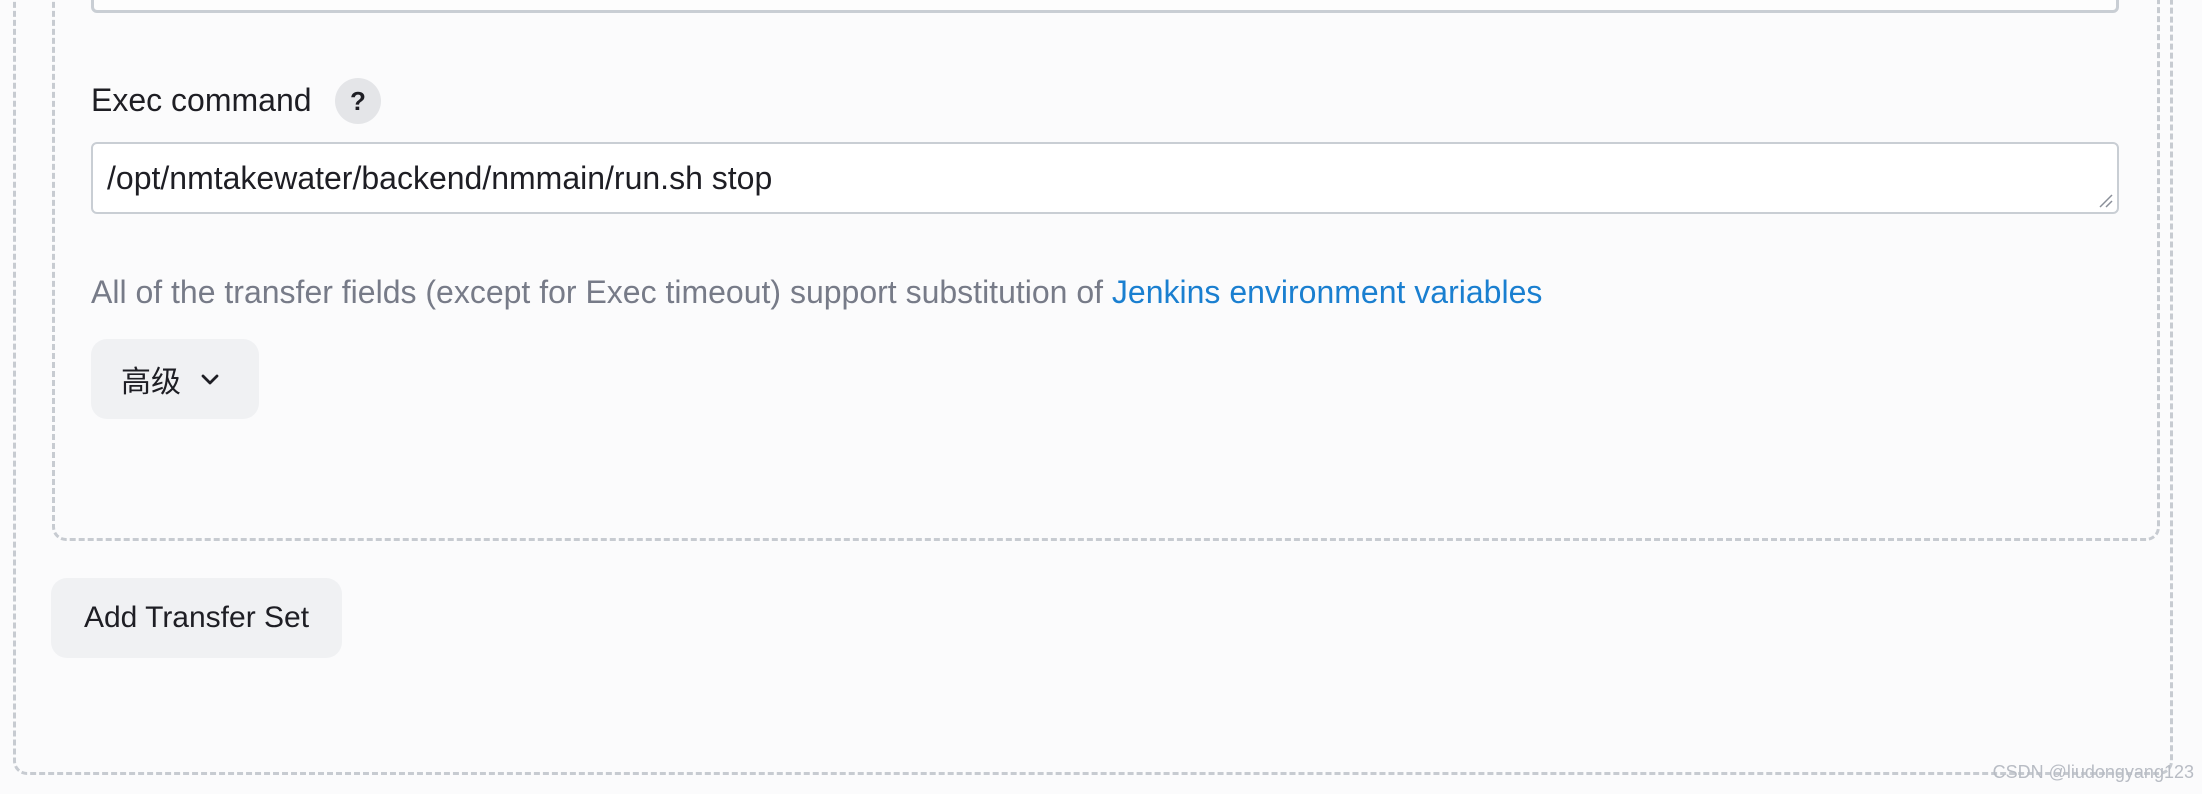  What do you see at coordinates (1327, 292) in the screenshot?
I see `jenkins-env-vars-link: Jenkins environment variables` at bounding box center [1327, 292].